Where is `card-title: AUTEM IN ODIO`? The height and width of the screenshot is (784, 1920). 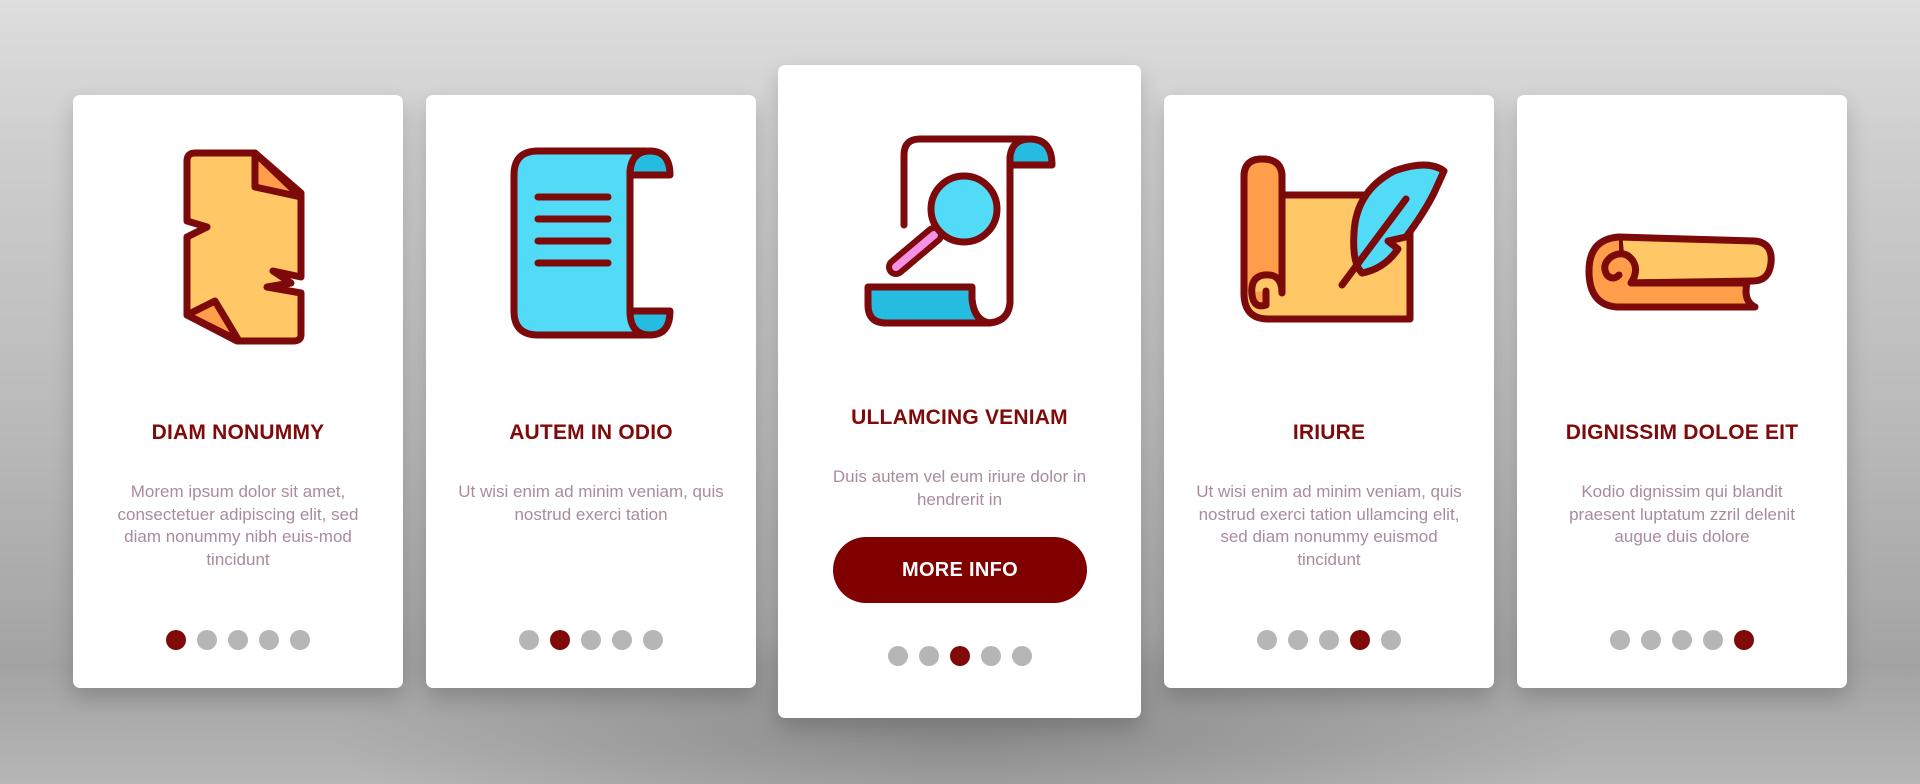
card-title: AUTEM IN ODIO is located at coordinates (591, 432).